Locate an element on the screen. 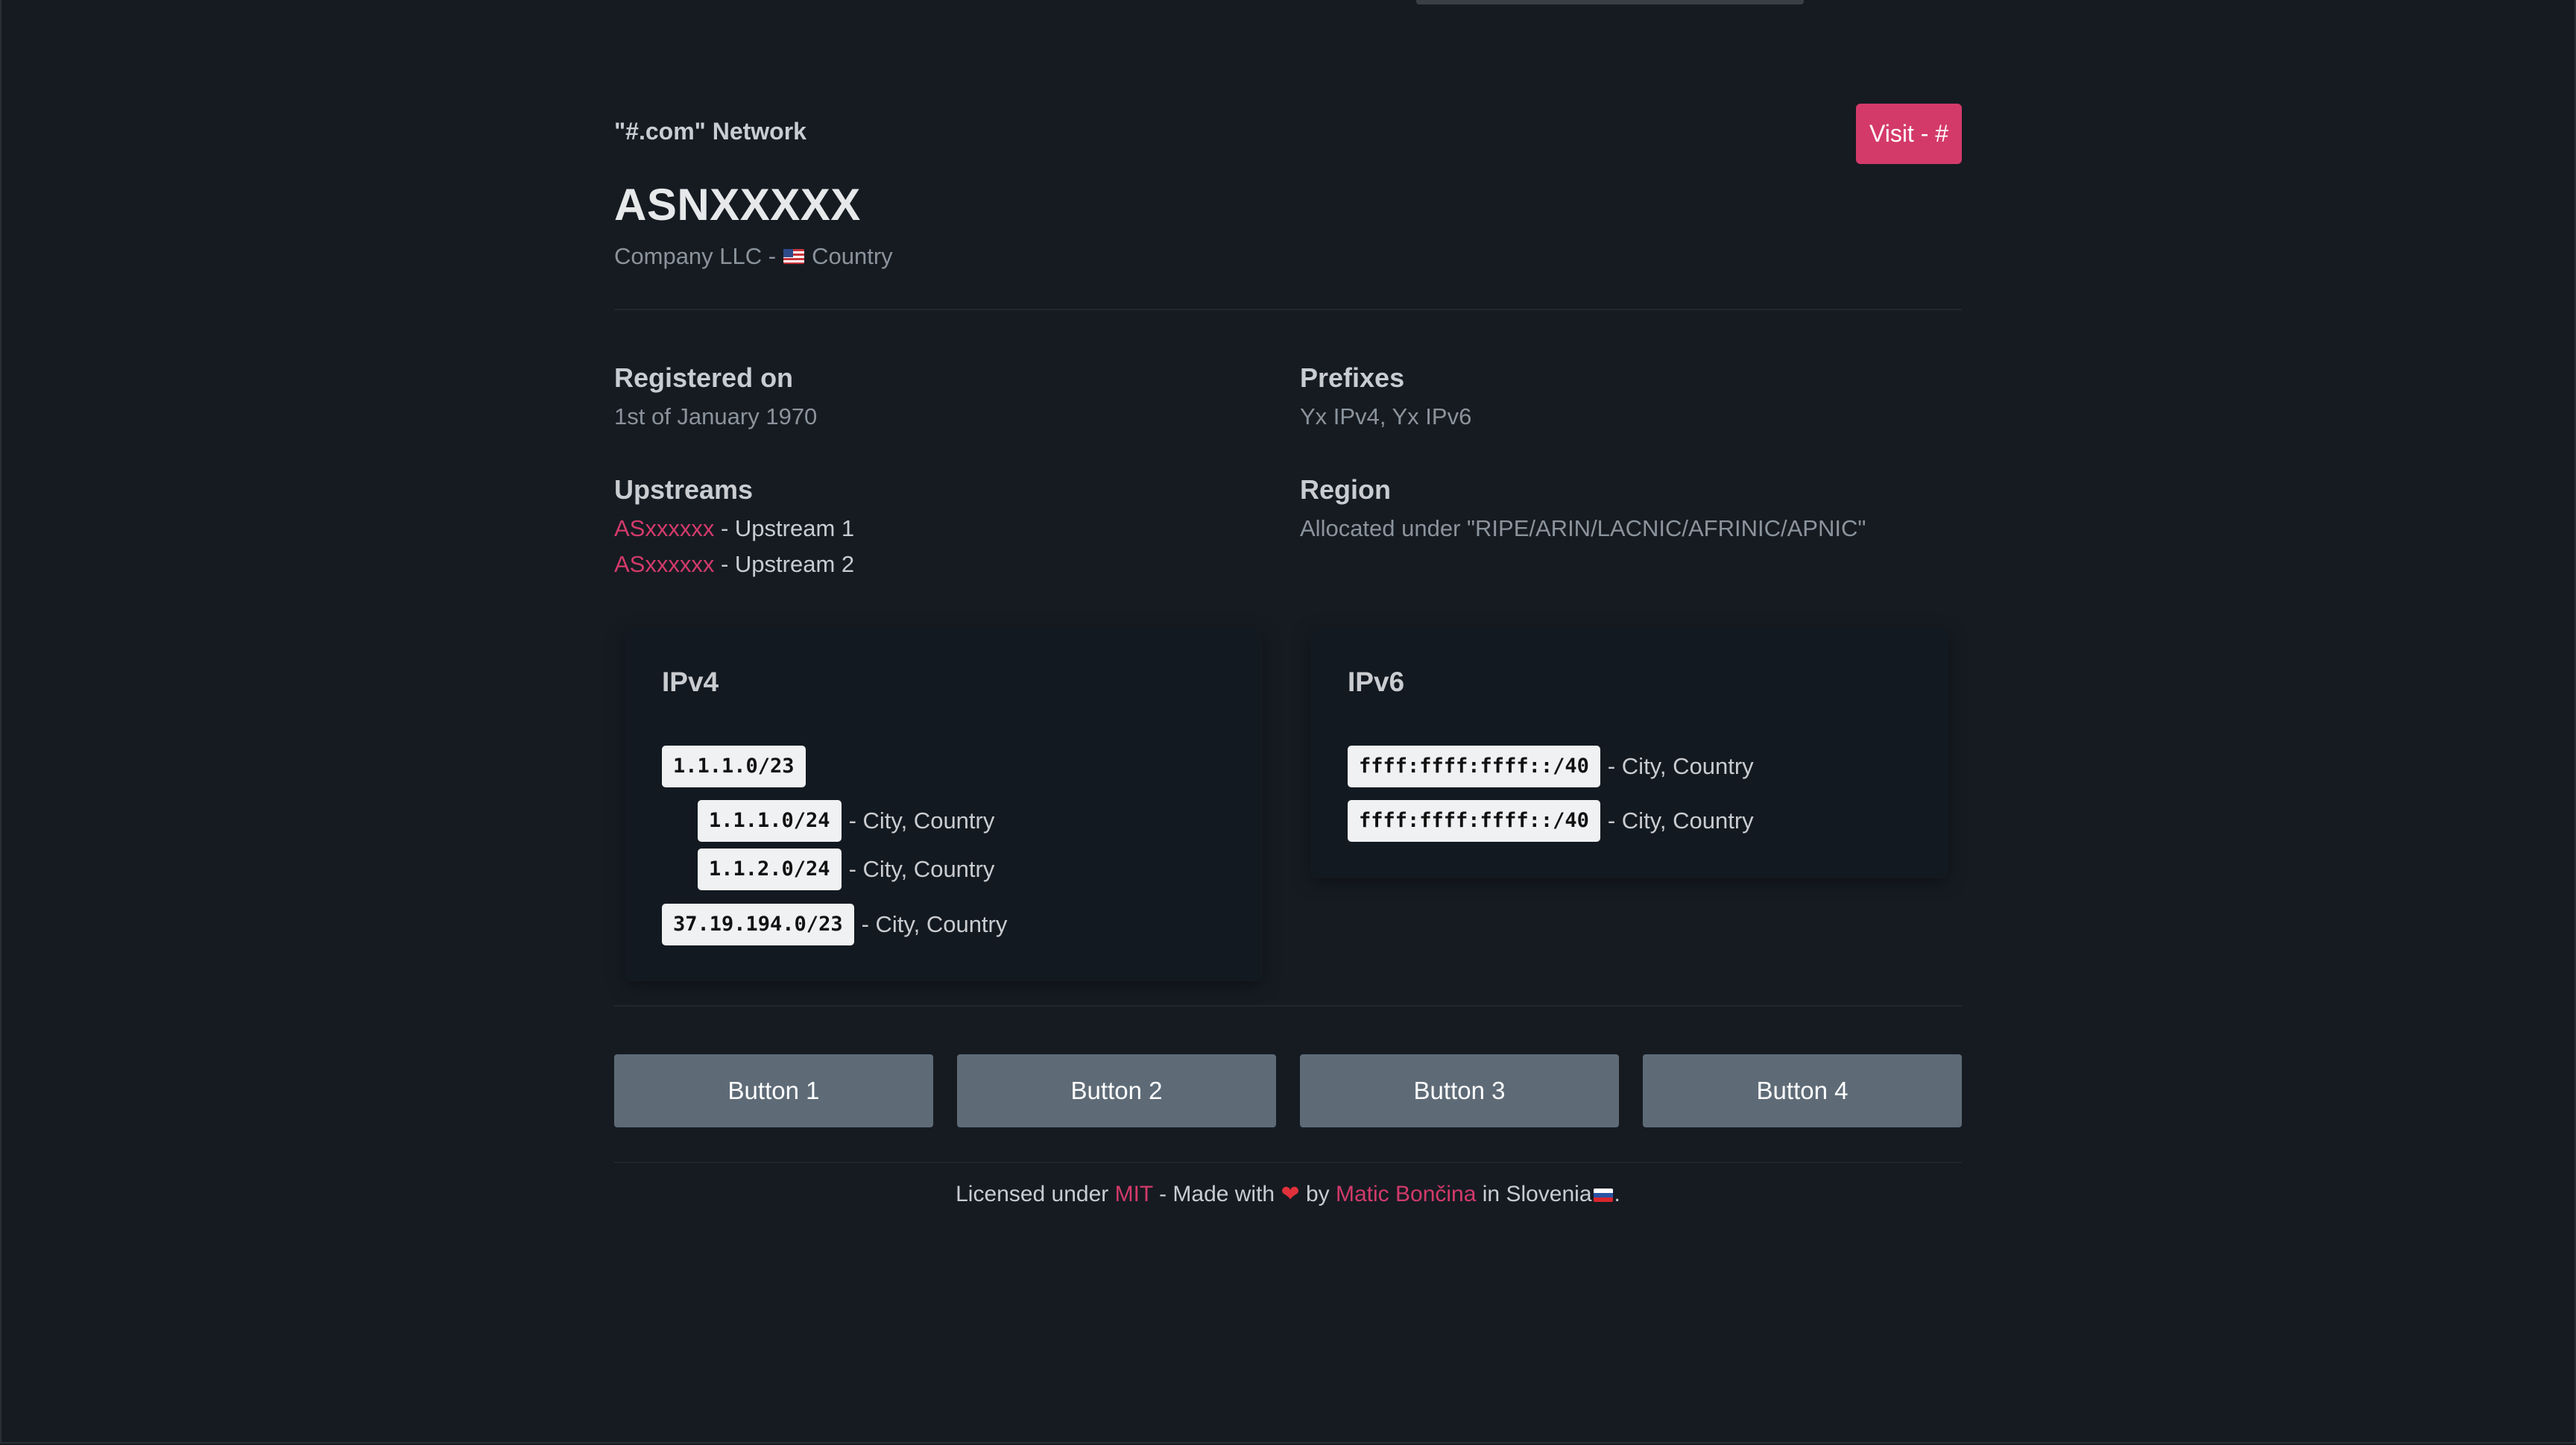  prefix-code: 1.1.2.0/24 is located at coordinates (770, 869).